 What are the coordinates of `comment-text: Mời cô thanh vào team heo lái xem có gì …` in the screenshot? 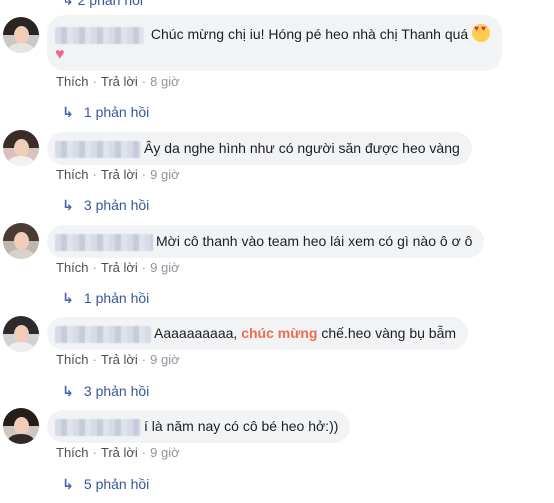 It's located at (314, 241).